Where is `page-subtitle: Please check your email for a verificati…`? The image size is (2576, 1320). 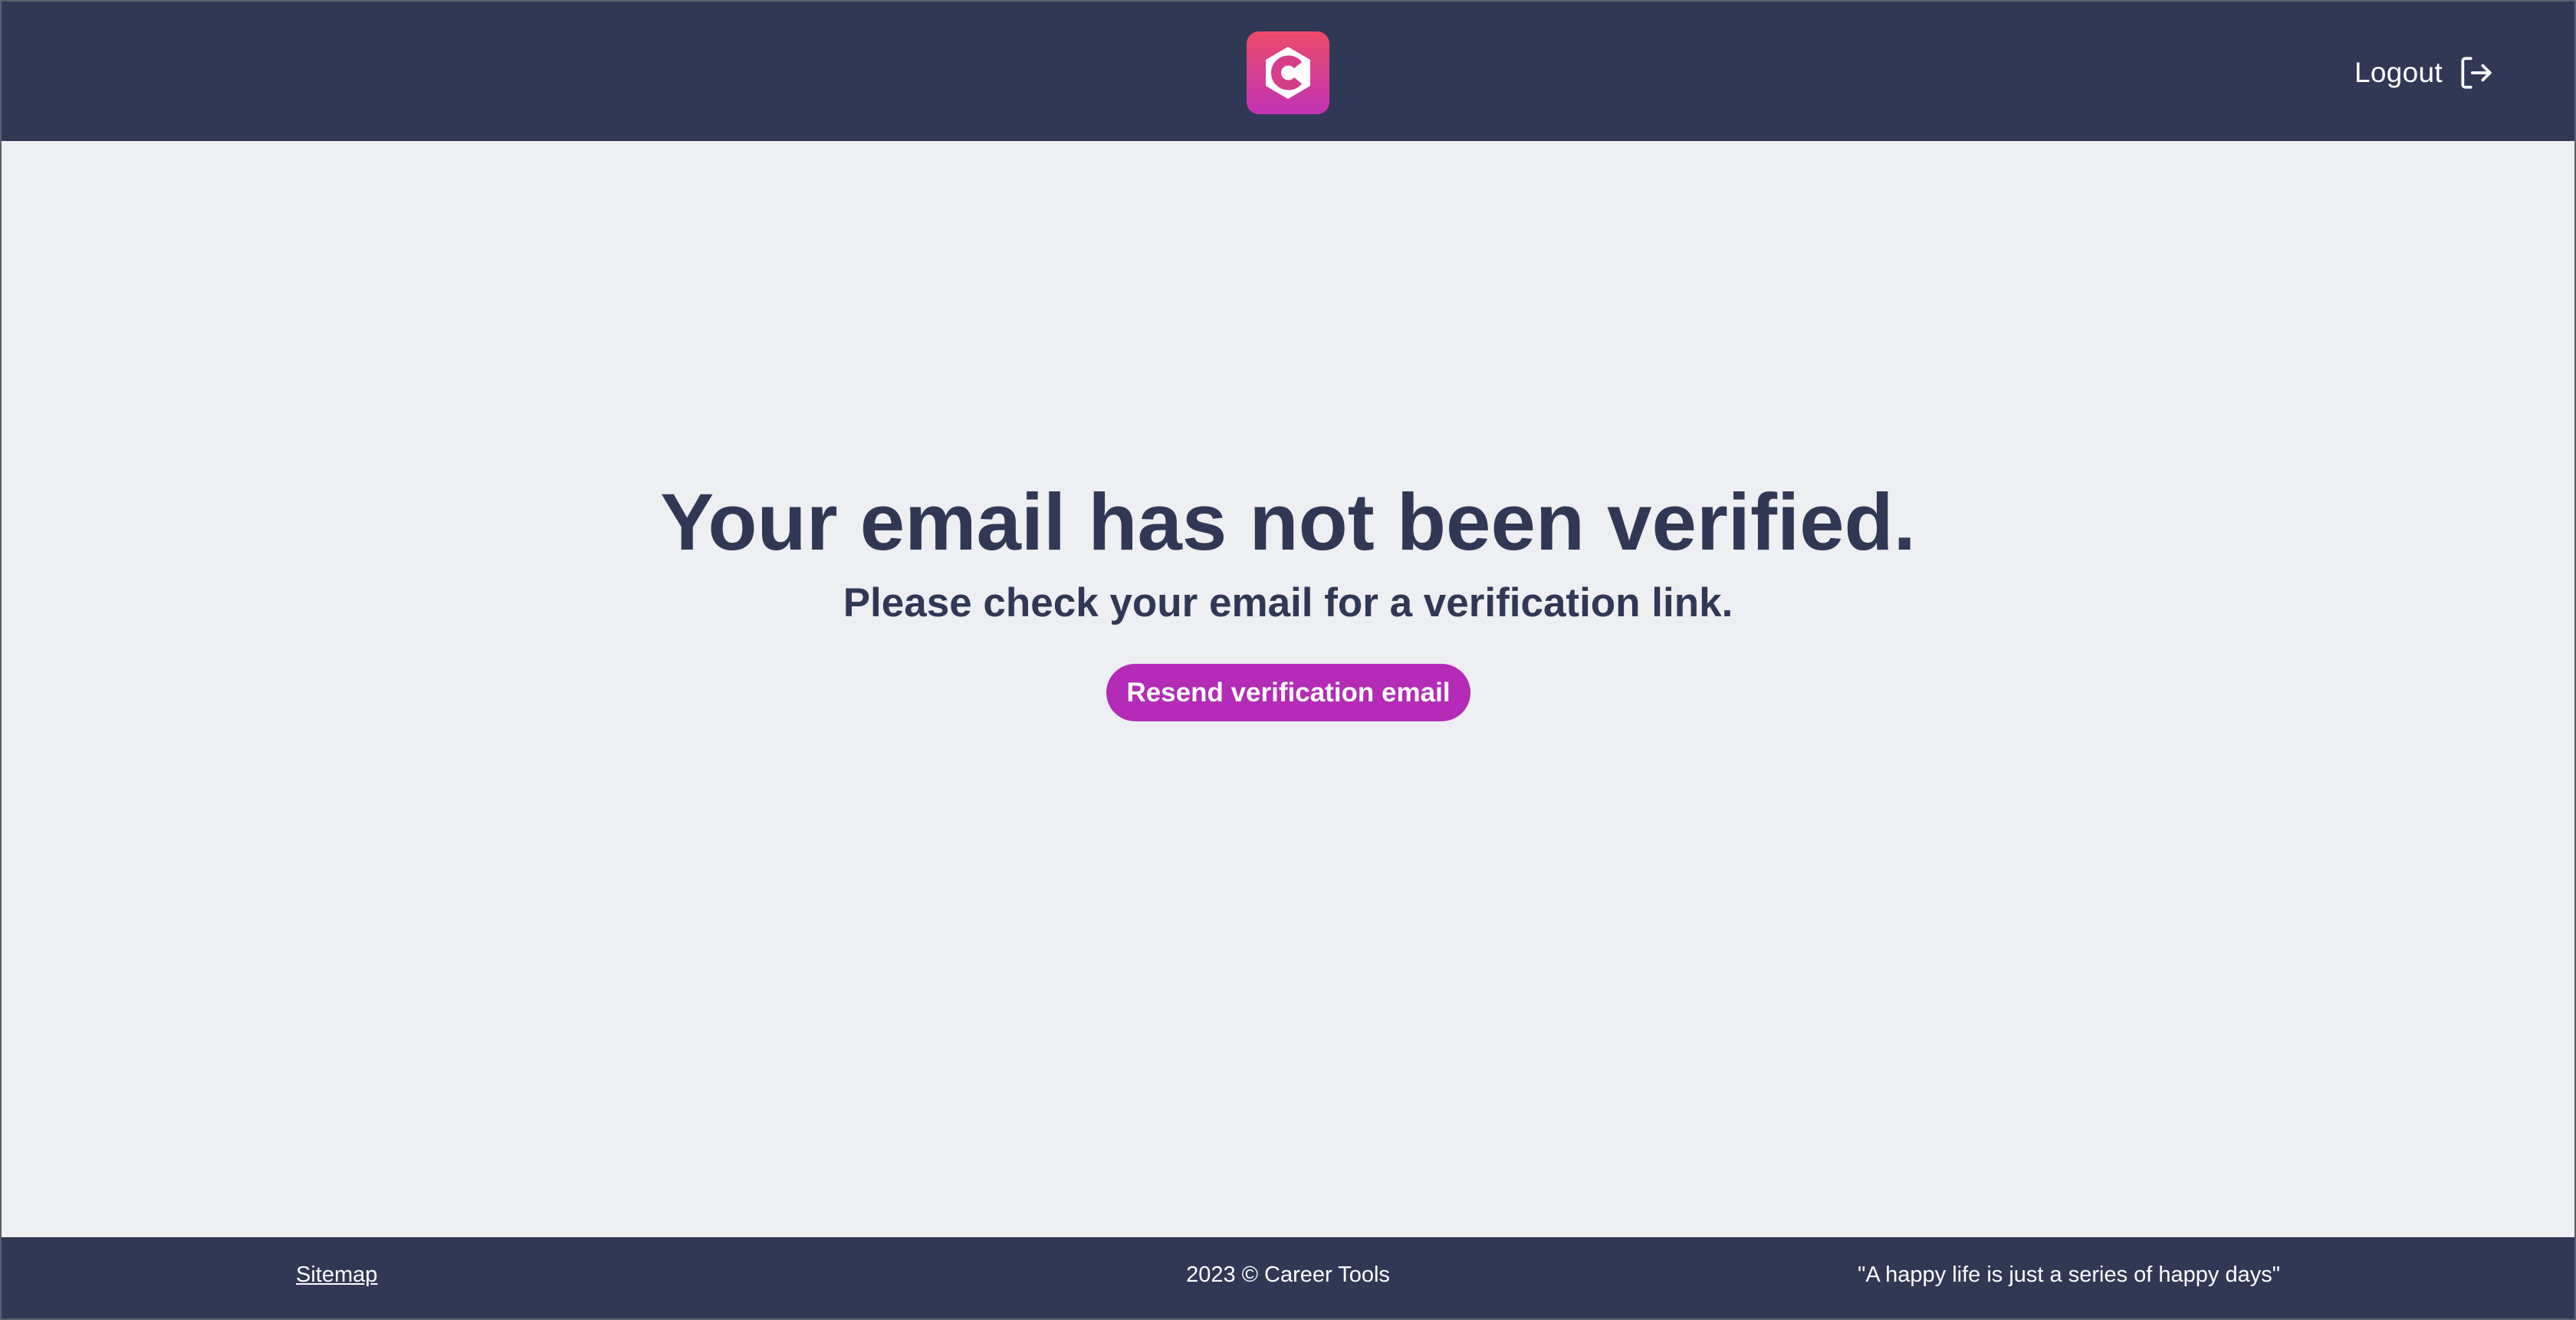 page-subtitle: Please check your email for a verificati… is located at coordinates (1288, 603).